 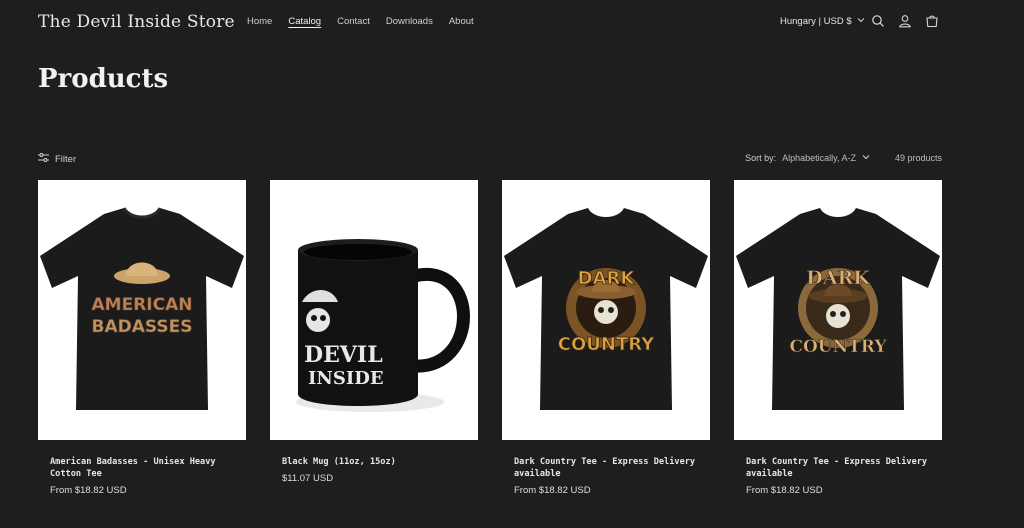 I want to click on page-title: Products, so click(x=103, y=79).